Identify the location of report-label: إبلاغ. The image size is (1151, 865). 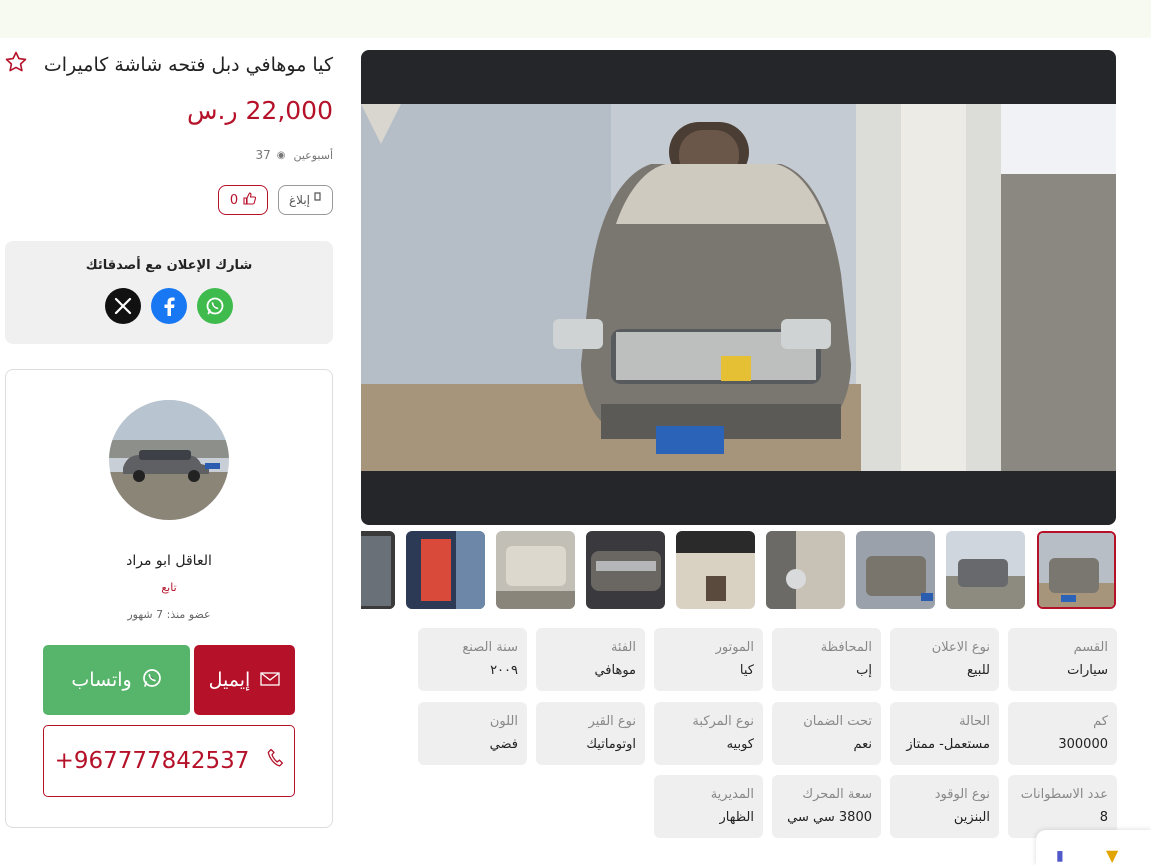
(299, 200).